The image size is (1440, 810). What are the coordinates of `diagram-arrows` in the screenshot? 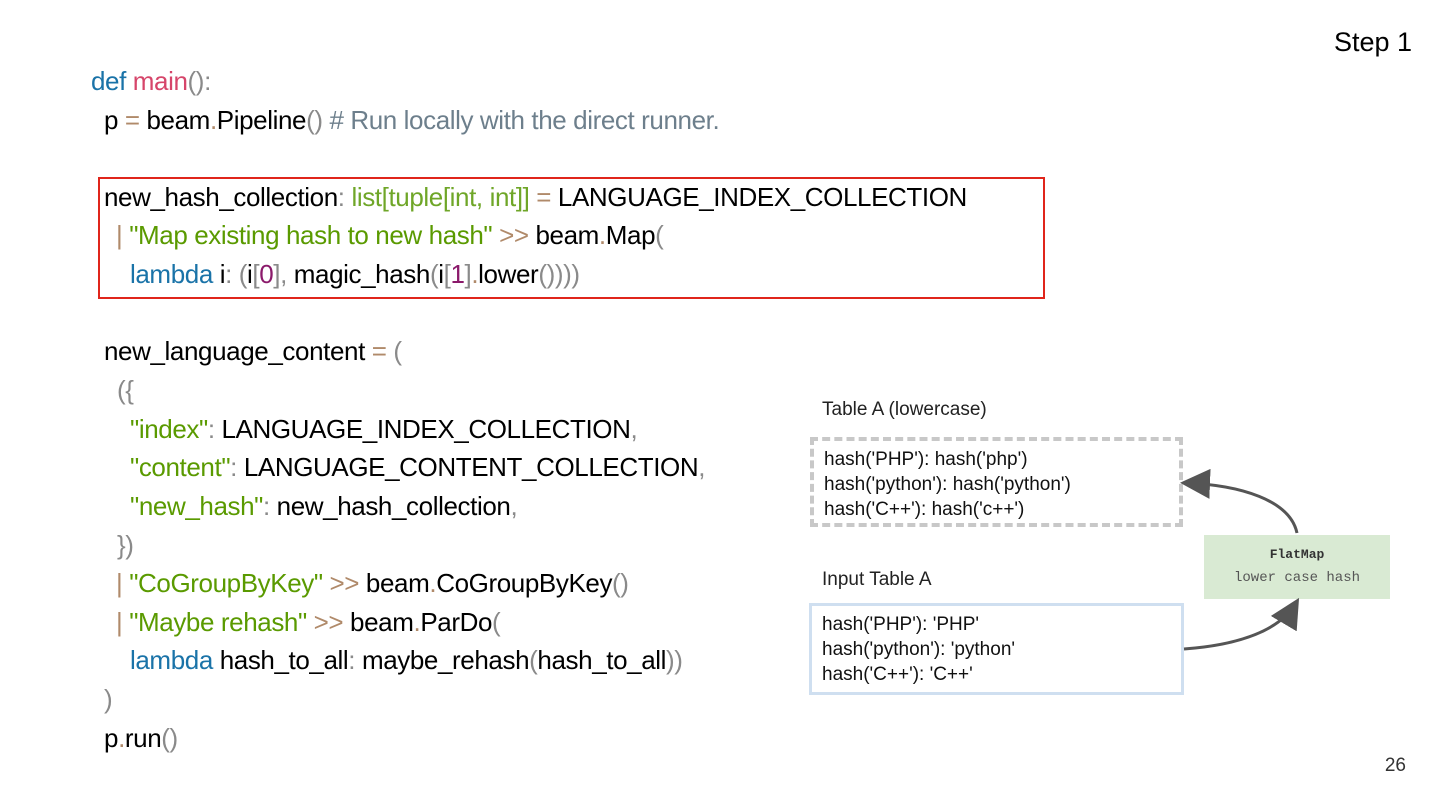 It's located at (1240, 559).